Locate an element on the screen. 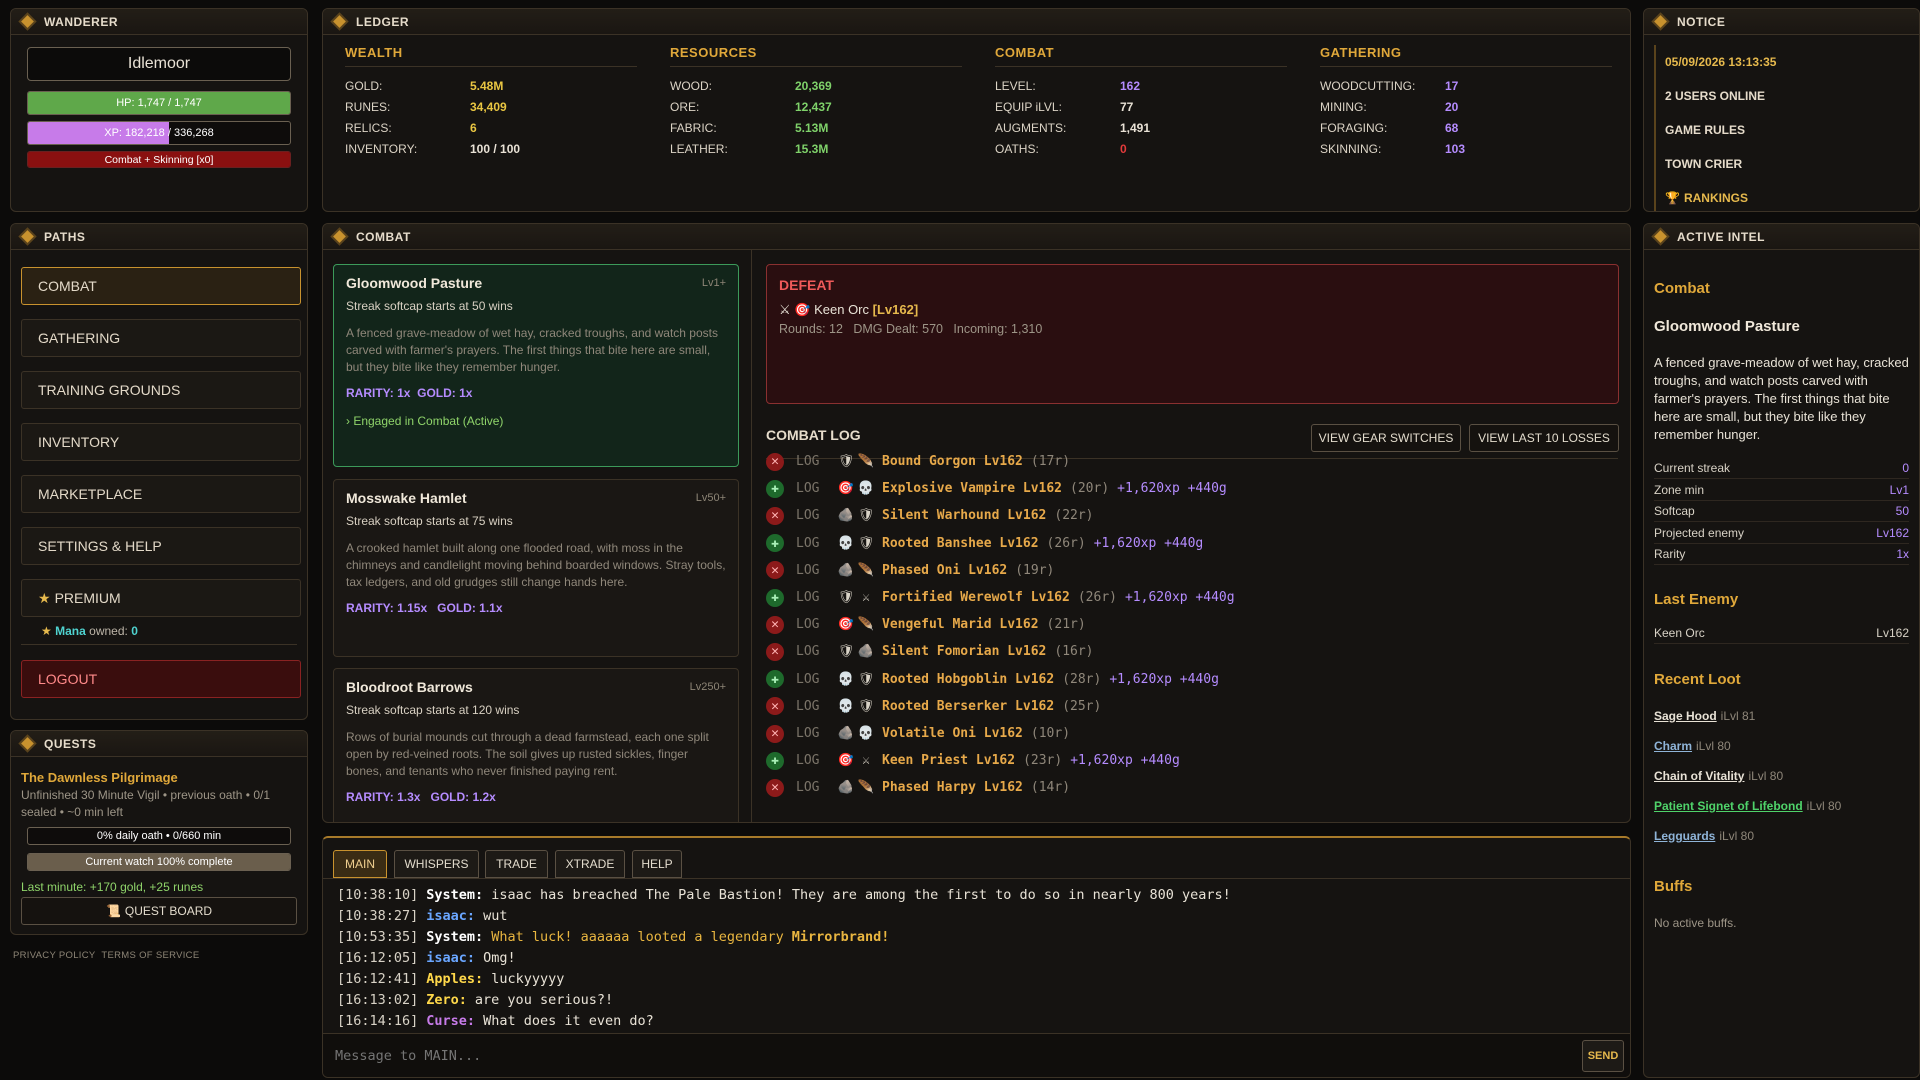  zone-multipliers: RARITY: 1.3x GOLD: 1.2x is located at coordinates (536, 797).